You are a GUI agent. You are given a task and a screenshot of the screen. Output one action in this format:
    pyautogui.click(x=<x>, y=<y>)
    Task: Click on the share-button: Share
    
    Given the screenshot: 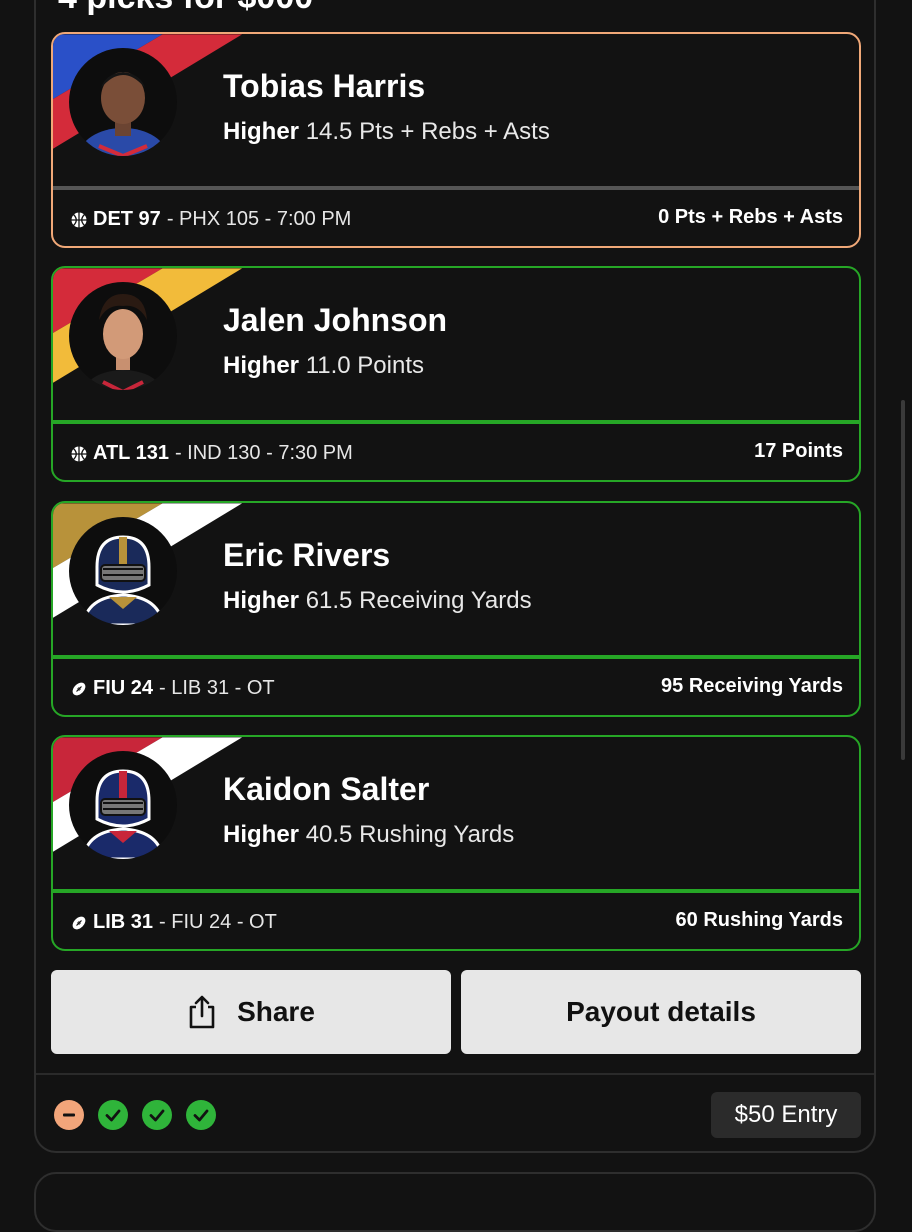 What is the action you would take?
    pyautogui.click(x=251, y=1012)
    